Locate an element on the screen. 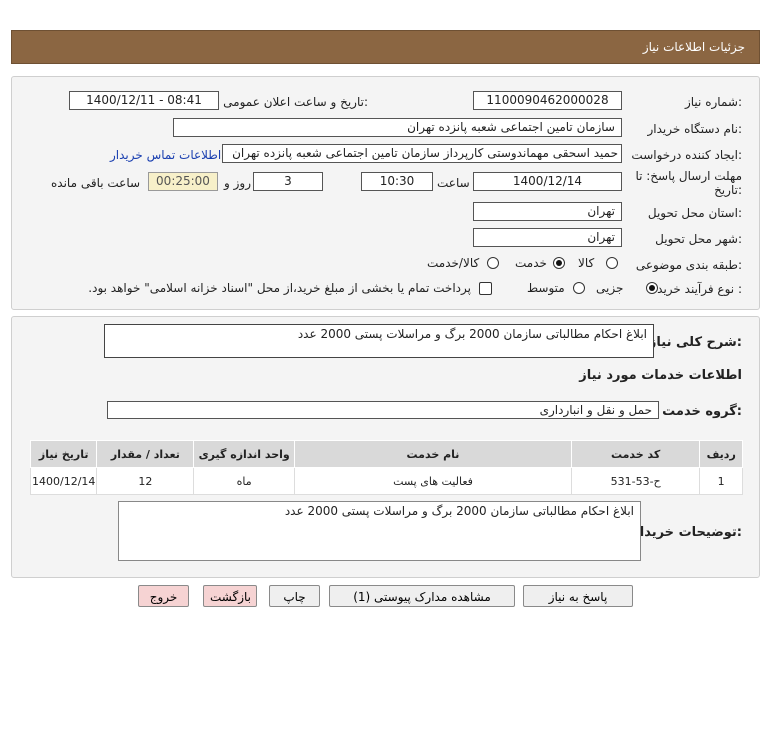 The height and width of the screenshot is (745, 770). announce-label: تاریخ و ساعت اعلان عمومی: is located at coordinates (295, 102).